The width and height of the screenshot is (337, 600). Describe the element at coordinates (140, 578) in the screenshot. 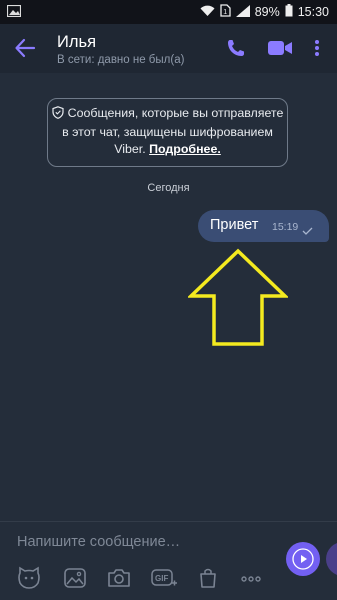

I see `composer-toolbar: GIF` at that location.